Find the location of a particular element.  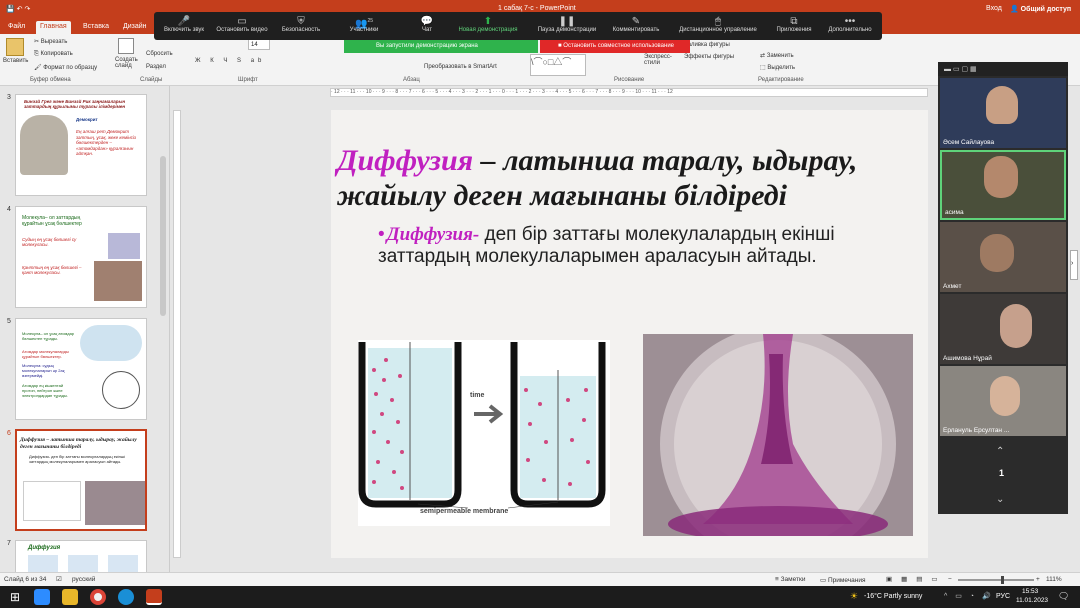

group-font: Шрифт is located at coordinates (248, 80).